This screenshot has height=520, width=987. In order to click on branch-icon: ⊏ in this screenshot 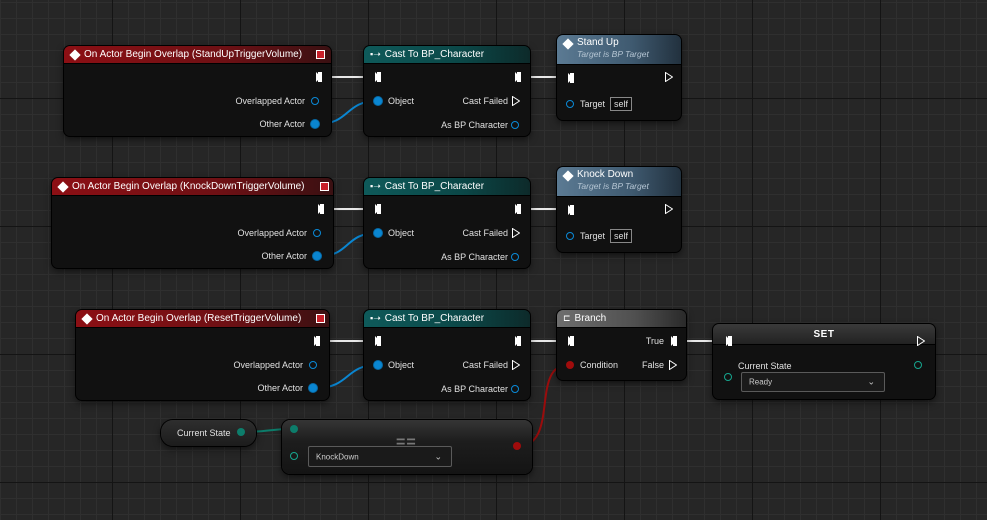, I will do `click(567, 318)`.